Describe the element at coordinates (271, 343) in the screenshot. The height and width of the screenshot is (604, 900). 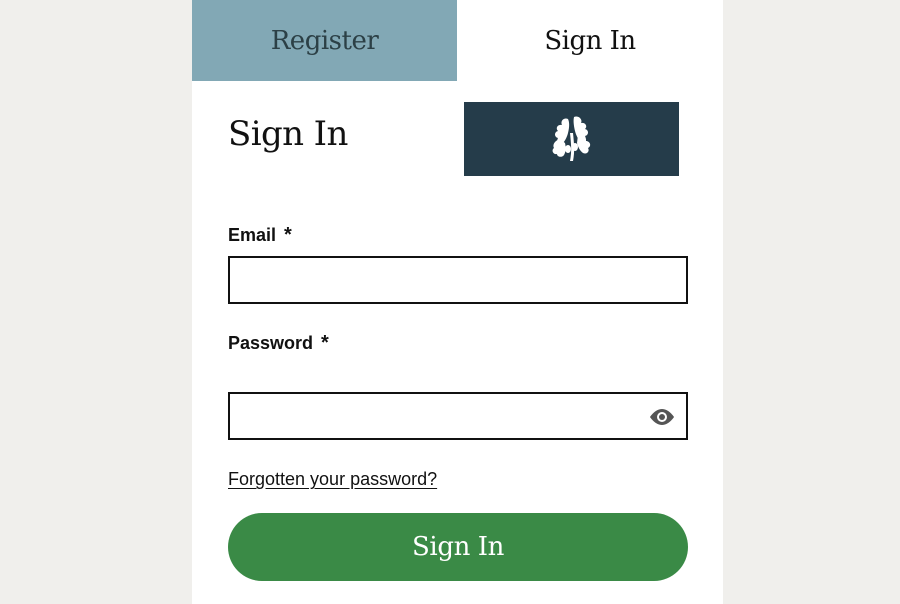
I see `password-label-text: Password` at that location.